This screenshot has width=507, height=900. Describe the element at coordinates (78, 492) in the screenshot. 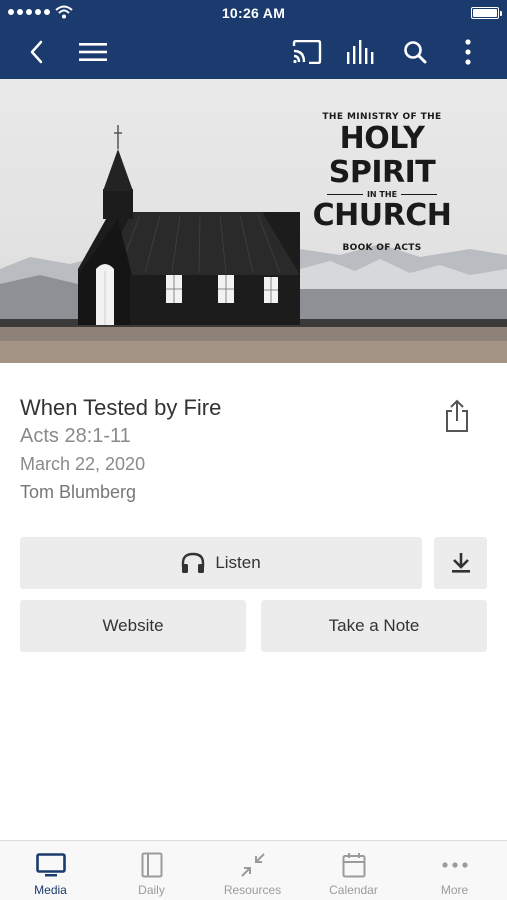

I see `sermon-speaker: Tom Blumberg` at that location.